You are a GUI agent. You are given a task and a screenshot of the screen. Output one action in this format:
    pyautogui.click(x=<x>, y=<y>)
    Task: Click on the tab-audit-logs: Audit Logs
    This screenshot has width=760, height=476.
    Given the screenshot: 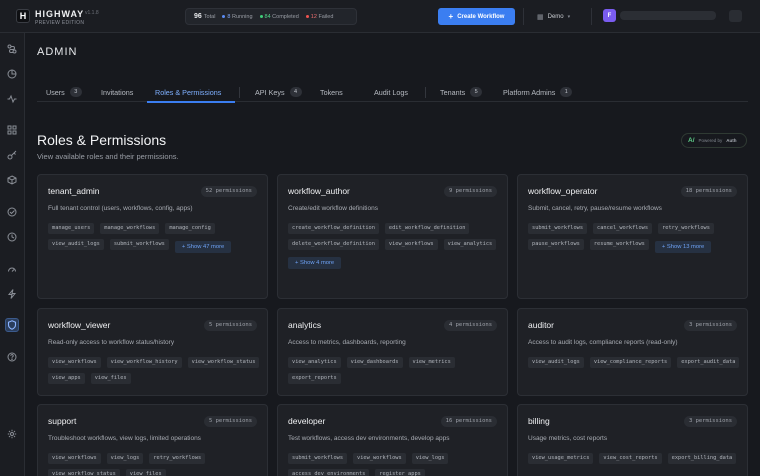 What is the action you would take?
    pyautogui.click(x=391, y=93)
    